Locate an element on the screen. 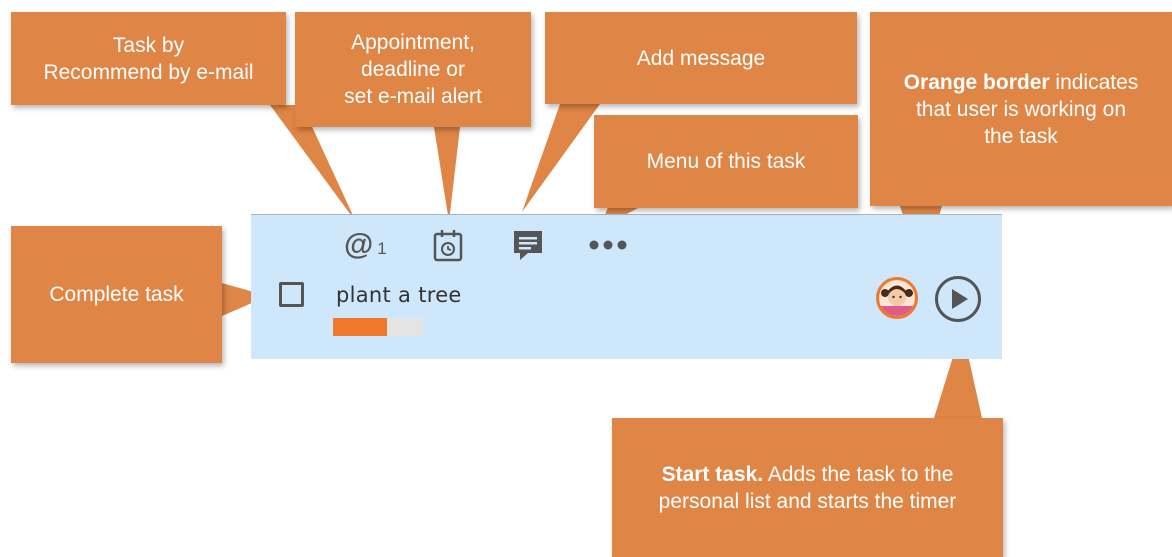 The width and height of the screenshot is (1172, 557). callout-appointment-line-2: deadline or is located at coordinates (413, 69).